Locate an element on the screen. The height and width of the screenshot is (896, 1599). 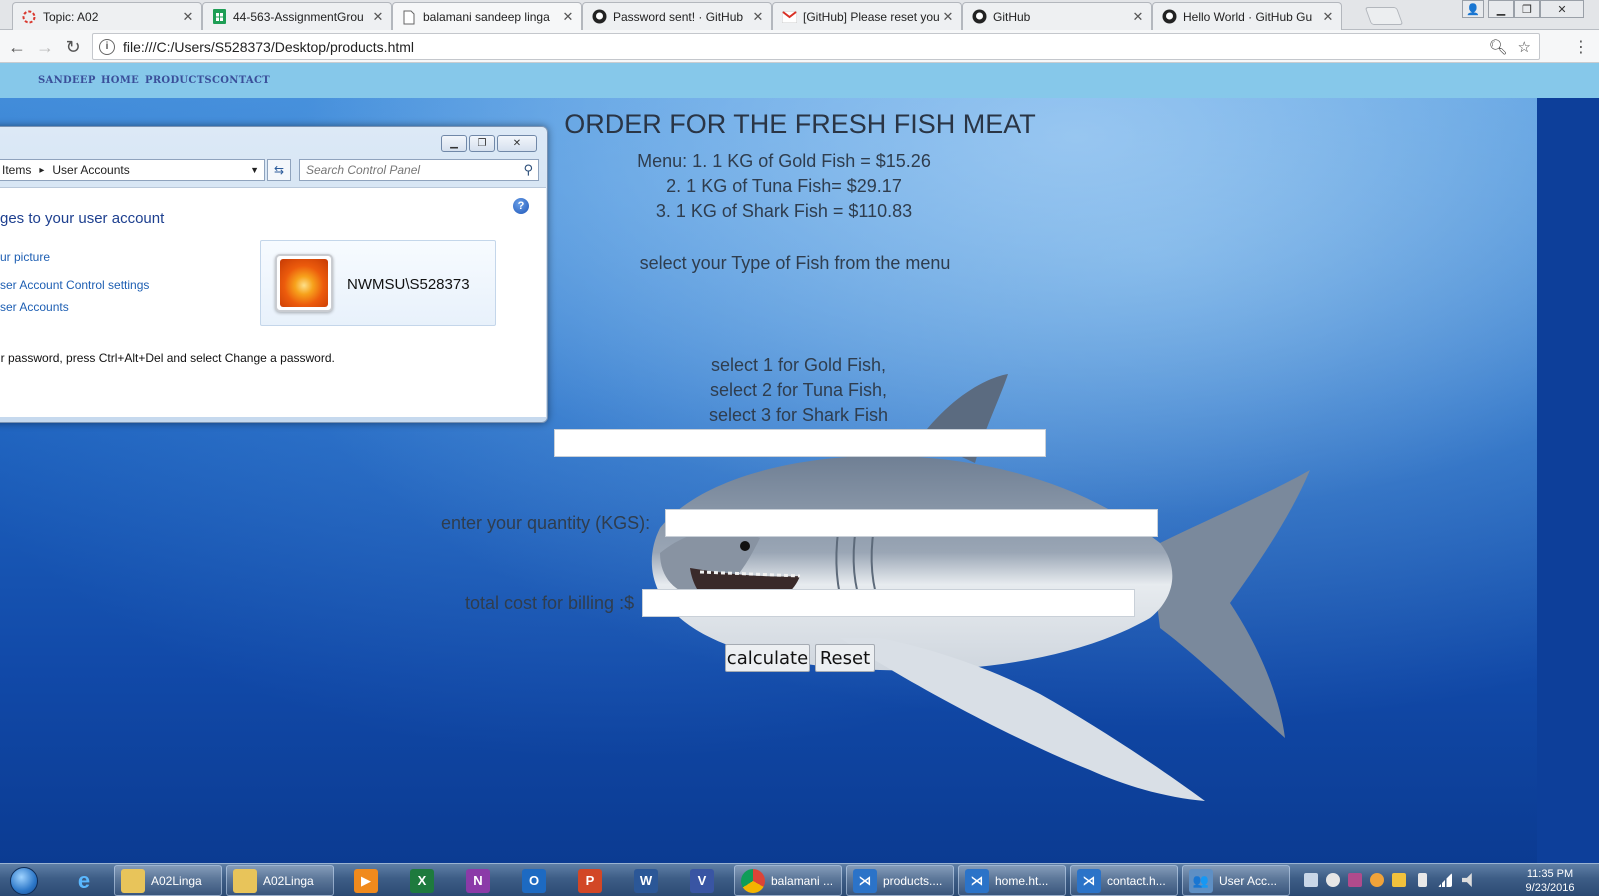
profile-icon: 👤 is located at coordinates (1473, 9).